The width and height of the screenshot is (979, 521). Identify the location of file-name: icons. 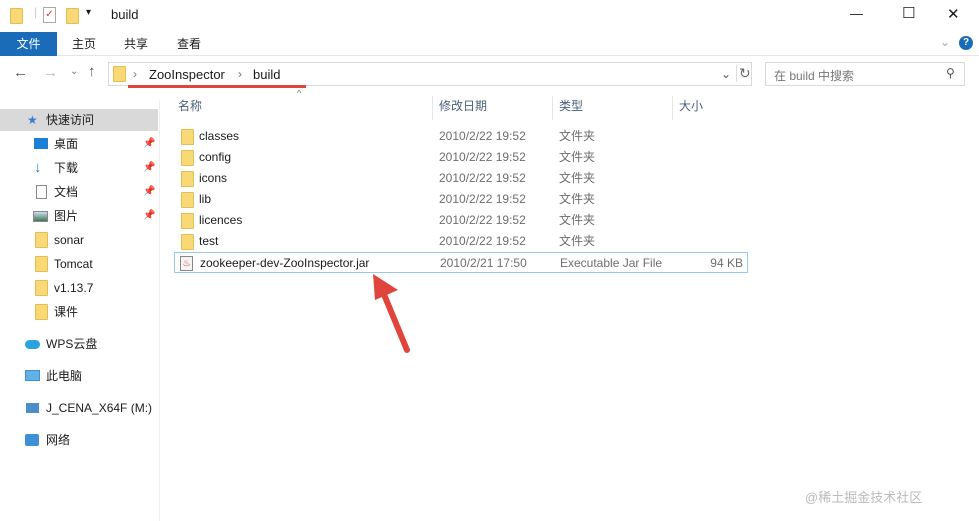
(213, 178).